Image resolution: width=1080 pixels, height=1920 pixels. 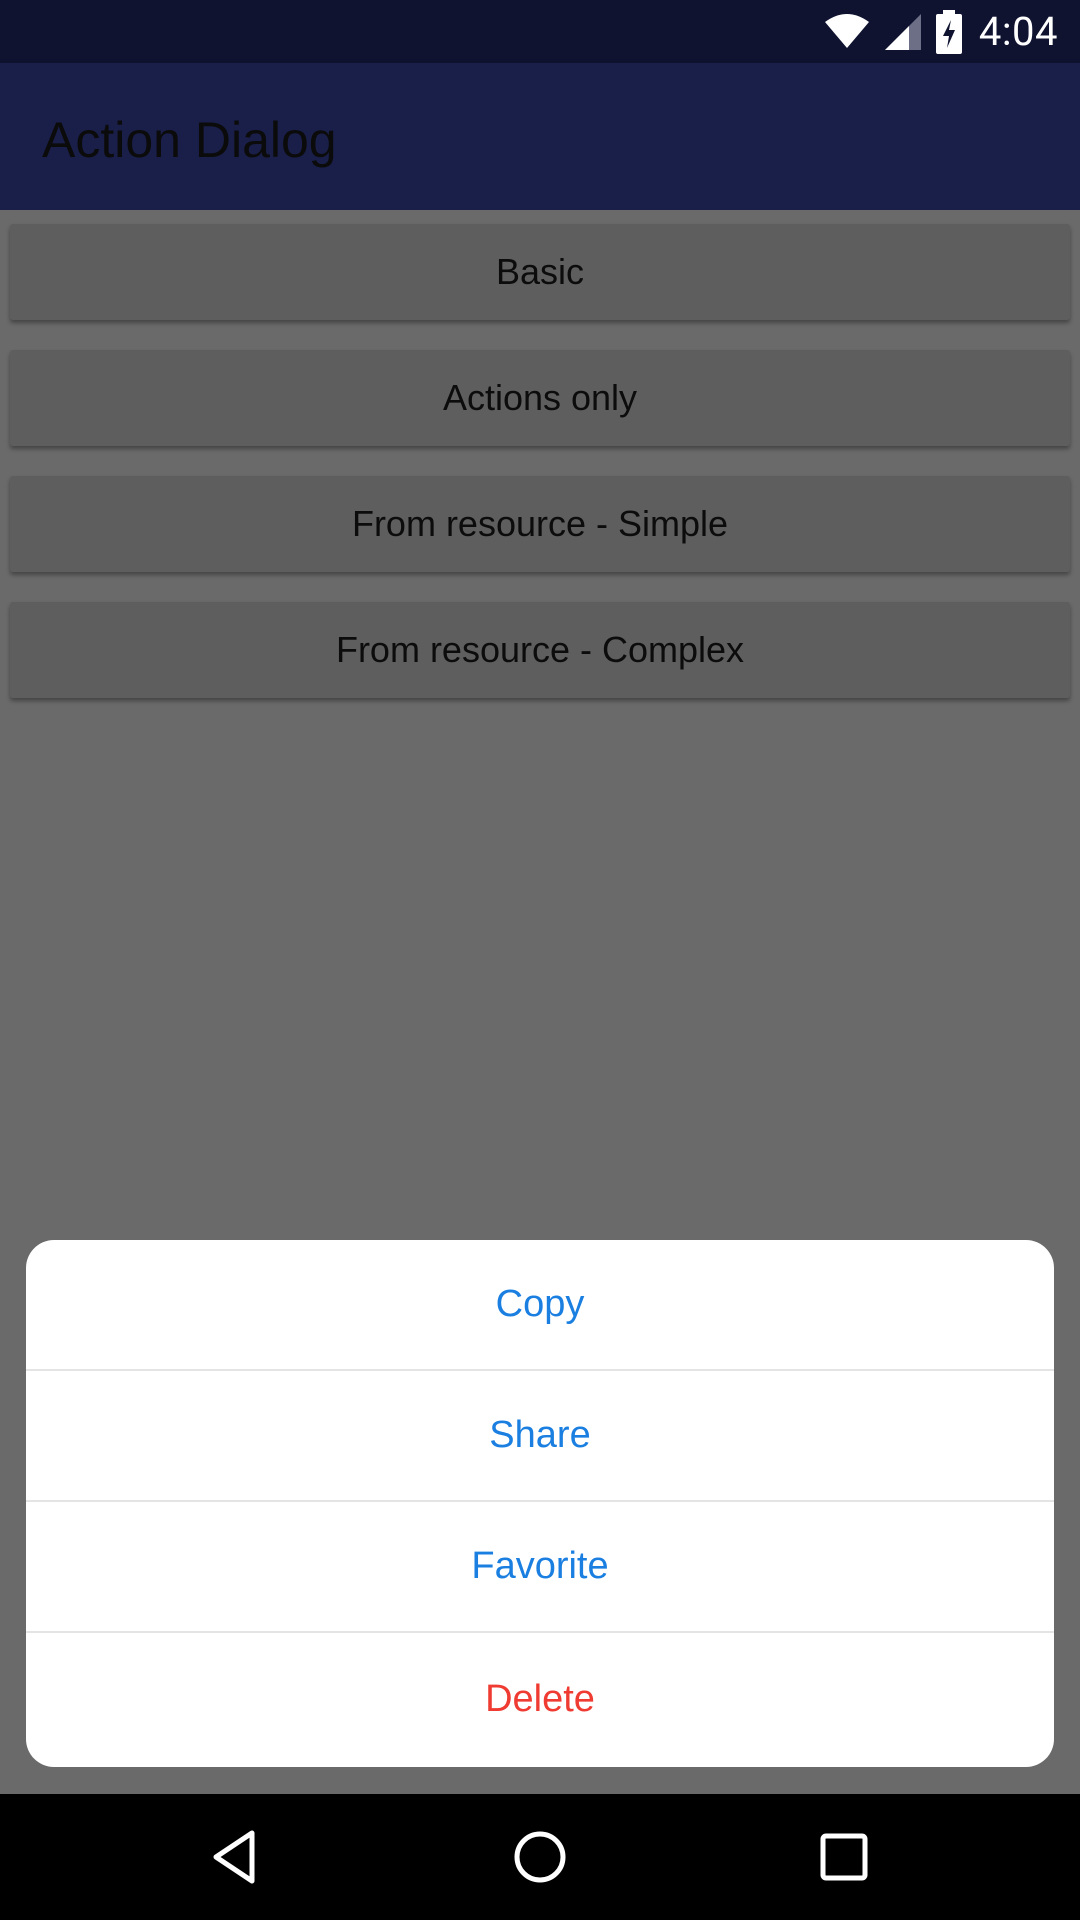 What do you see at coordinates (540, 31) in the screenshot?
I see `status-bar: 4:04` at bounding box center [540, 31].